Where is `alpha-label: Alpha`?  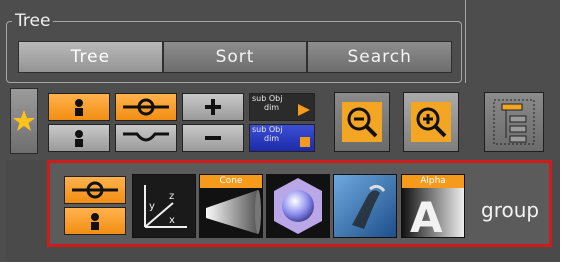 alpha-label: Alpha is located at coordinates (433, 181).